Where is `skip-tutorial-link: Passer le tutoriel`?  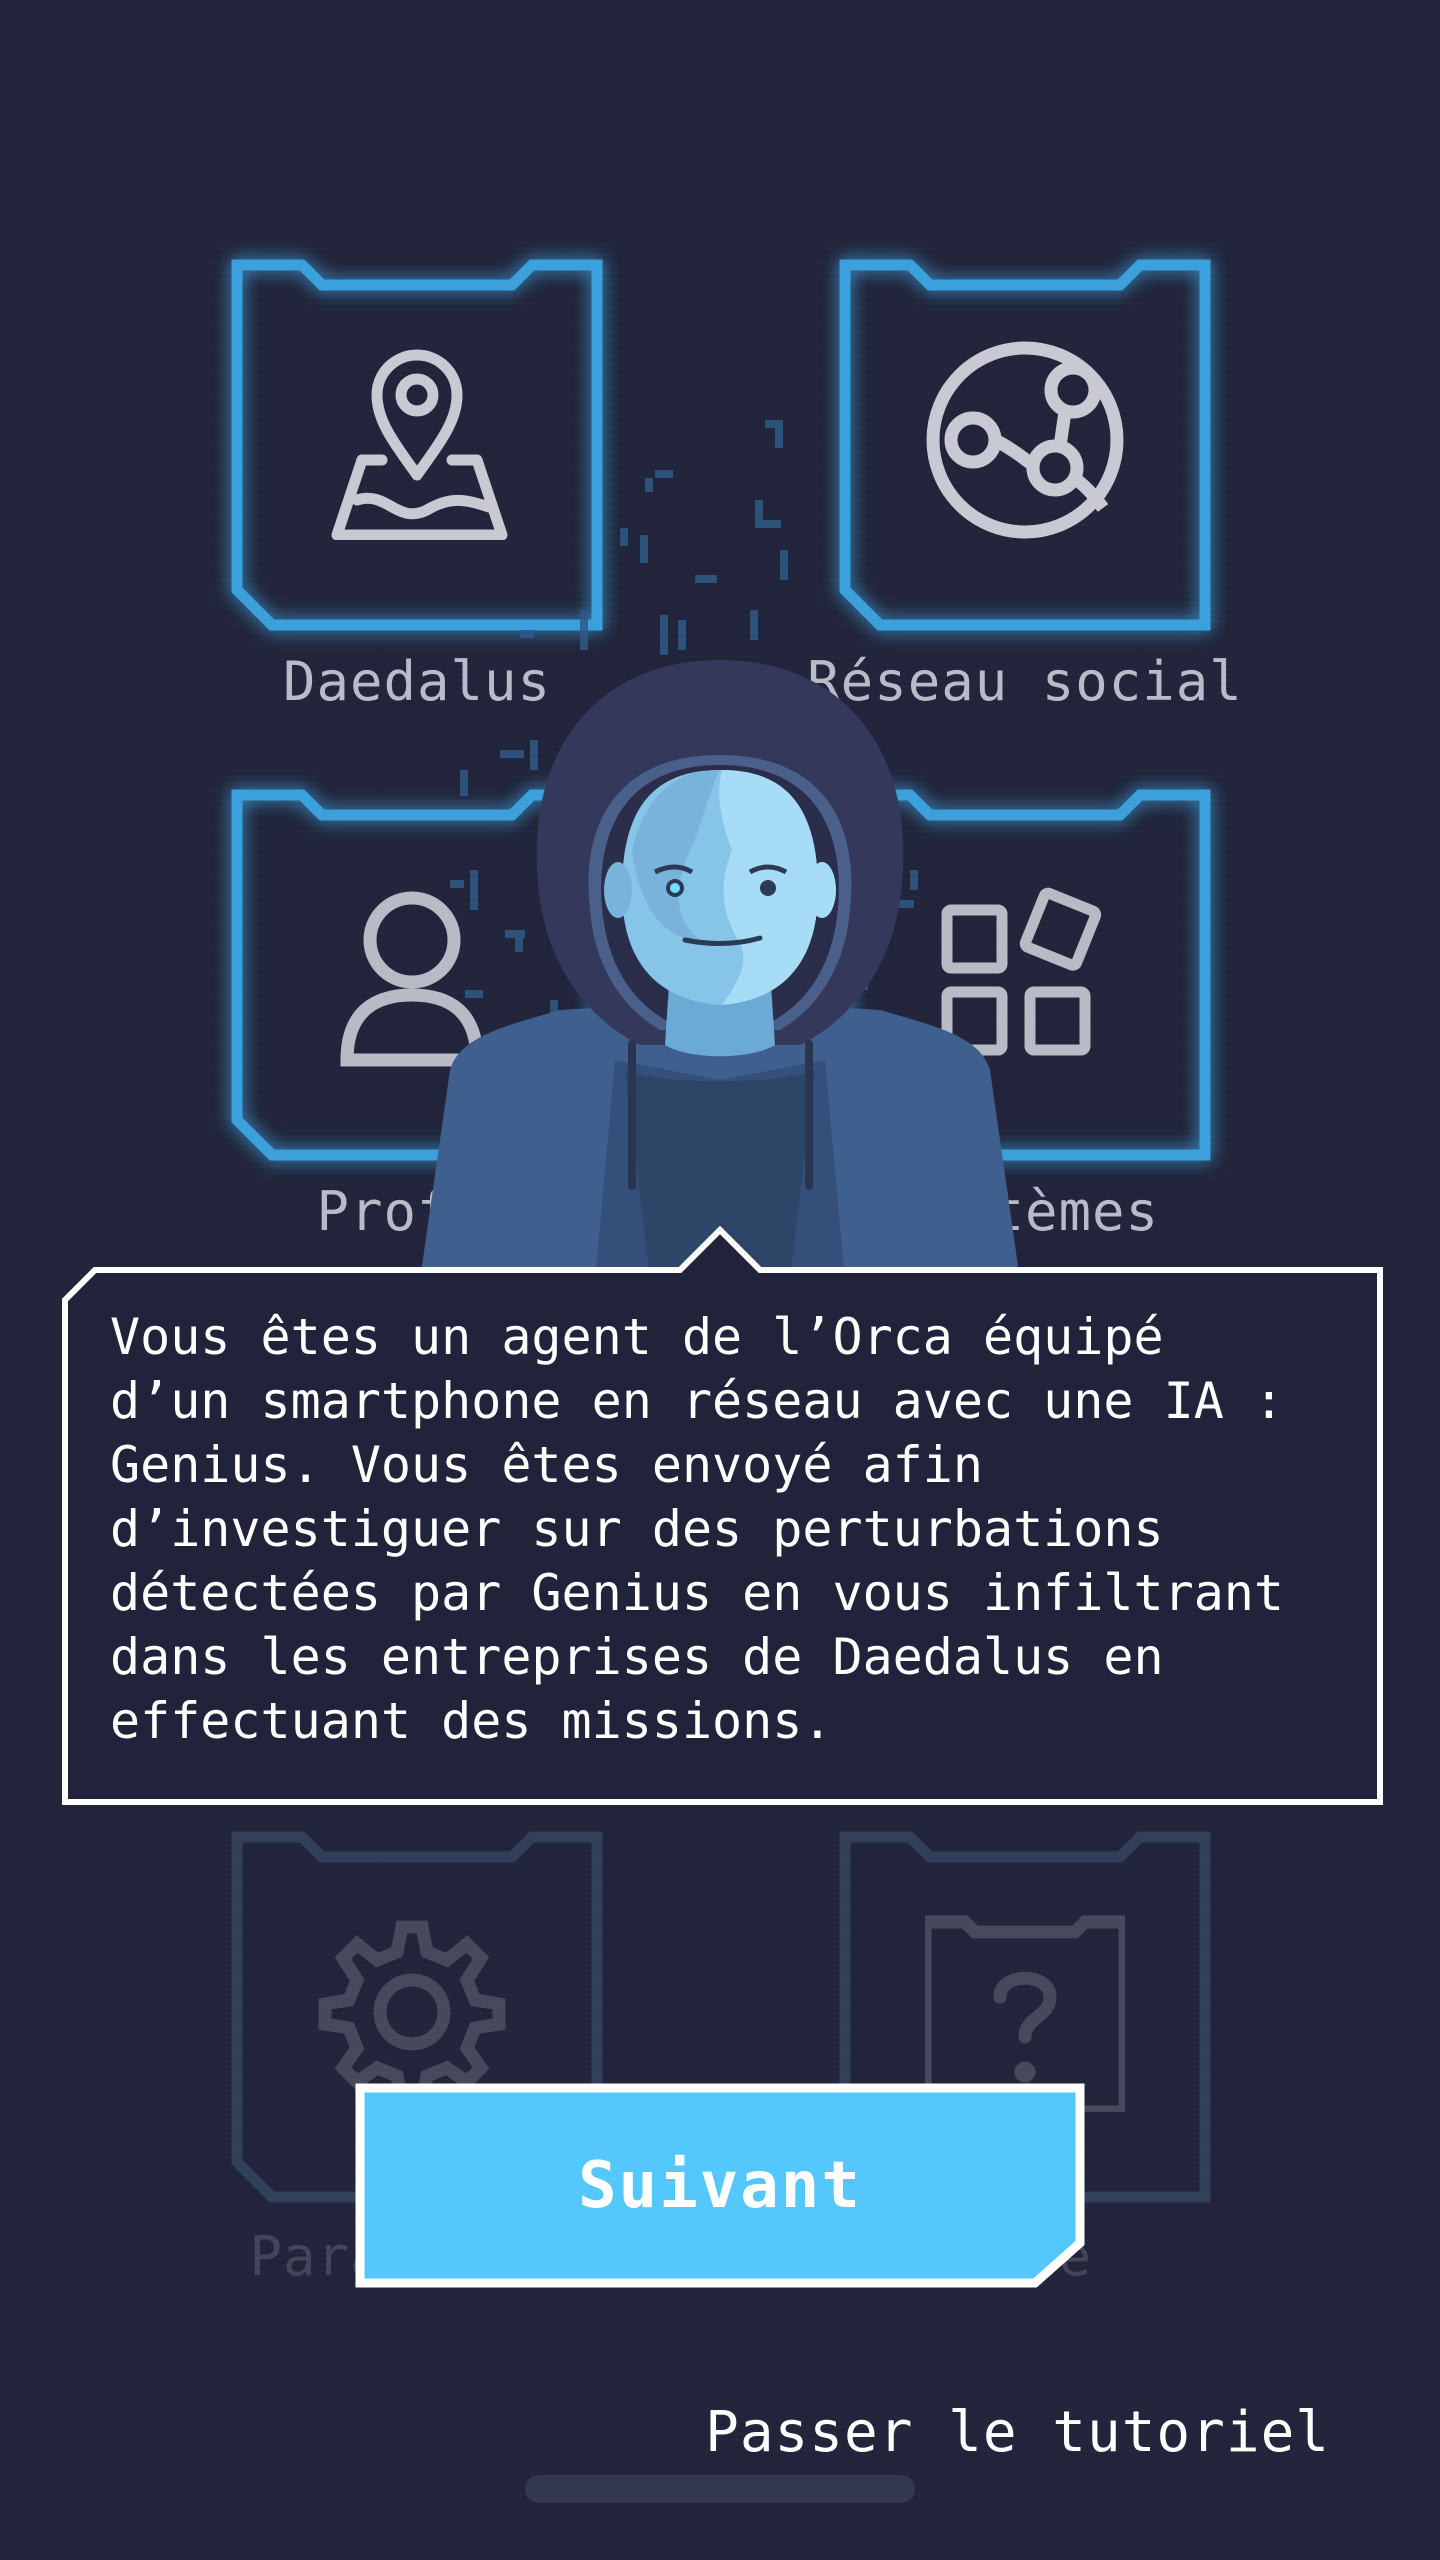
skip-tutorial-link: Passer le tutoriel is located at coordinates (1017, 2432).